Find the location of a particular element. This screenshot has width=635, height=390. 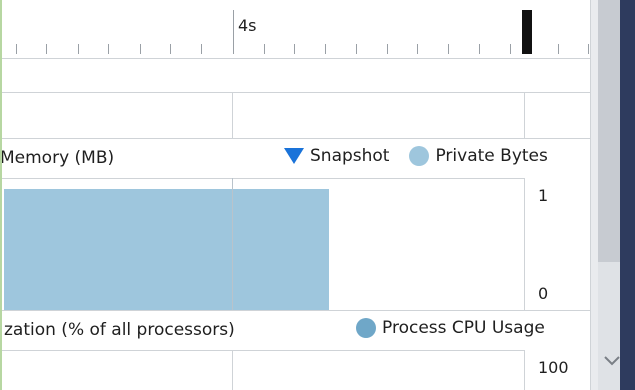

process-cpu-legend-label: Process CPU Usage is located at coordinates (463, 328).